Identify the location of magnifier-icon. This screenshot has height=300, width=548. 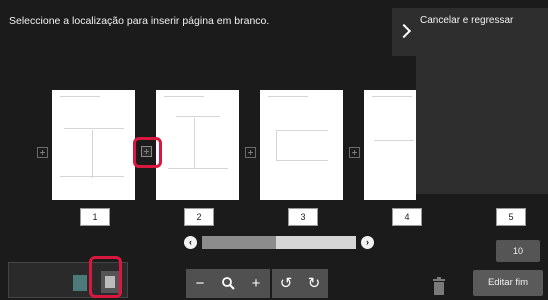
(228, 283).